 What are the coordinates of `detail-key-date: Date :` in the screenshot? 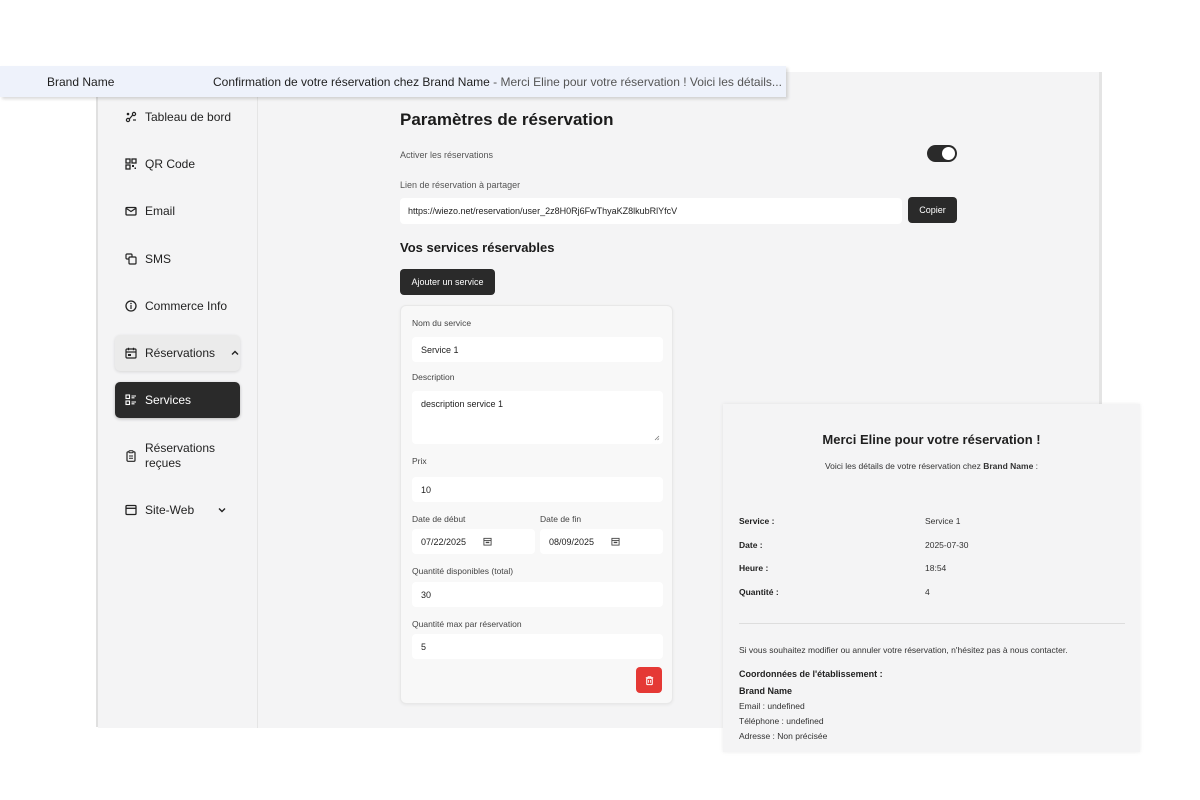 It's located at (751, 545).